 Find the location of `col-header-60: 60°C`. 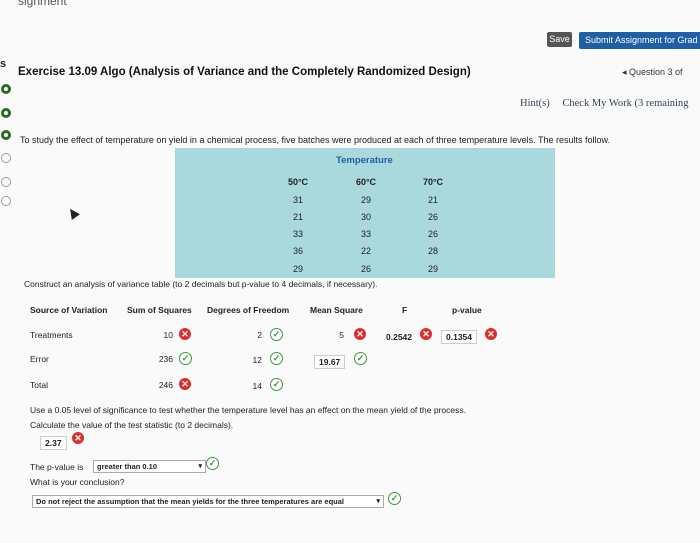

col-header-60: 60°C is located at coordinates (366, 182).